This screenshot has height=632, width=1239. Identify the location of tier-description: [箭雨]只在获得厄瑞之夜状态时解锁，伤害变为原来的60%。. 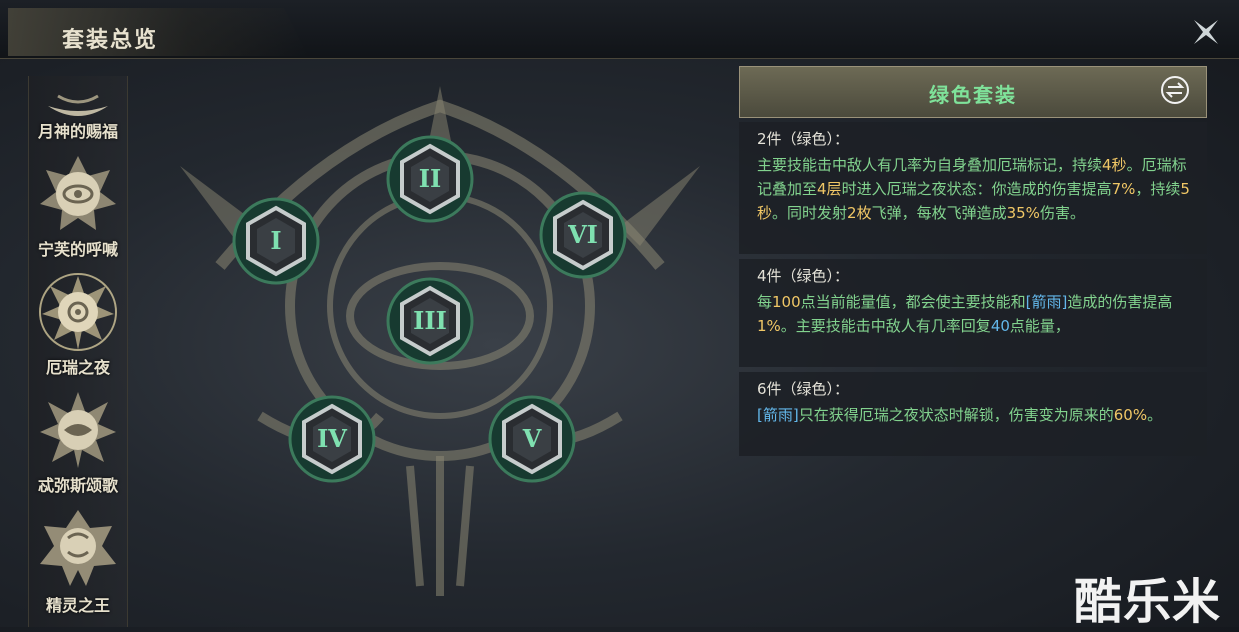
(977, 415).